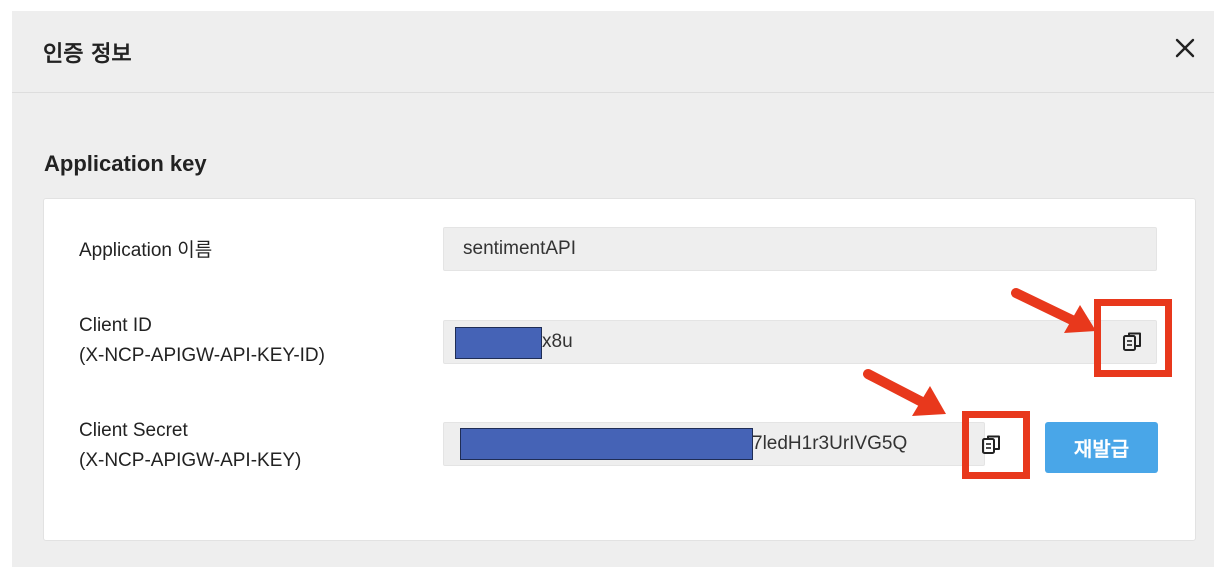  What do you see at coordinates (115, 325) in the screenshot?
I see `client-id-label: Client ID` at bounding box center [115, 325].